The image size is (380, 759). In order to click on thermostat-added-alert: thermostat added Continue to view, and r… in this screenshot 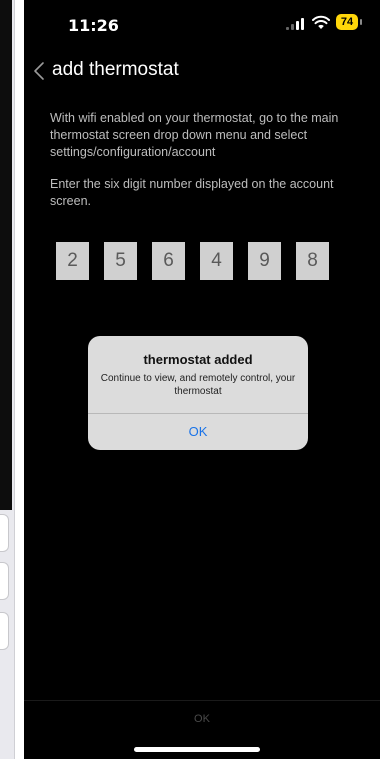, I will do `click(198, 393)`.